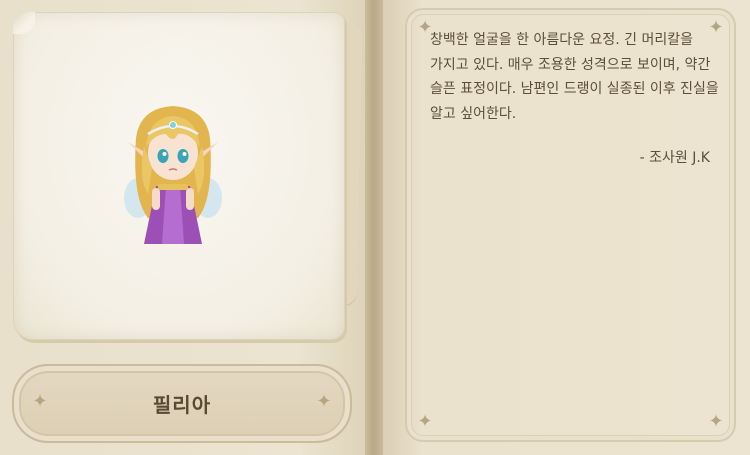 The height and width of the screenshot is (455, 750). What do you see at coordinates (674, 158) in the screenshot?
I see `author-signature: - 조사원 J.K` at bounding box center [674, 158].